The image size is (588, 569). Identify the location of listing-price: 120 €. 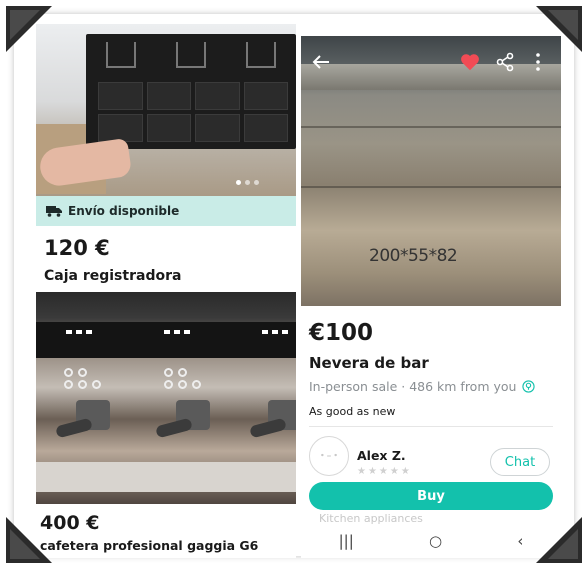
(77, 248).